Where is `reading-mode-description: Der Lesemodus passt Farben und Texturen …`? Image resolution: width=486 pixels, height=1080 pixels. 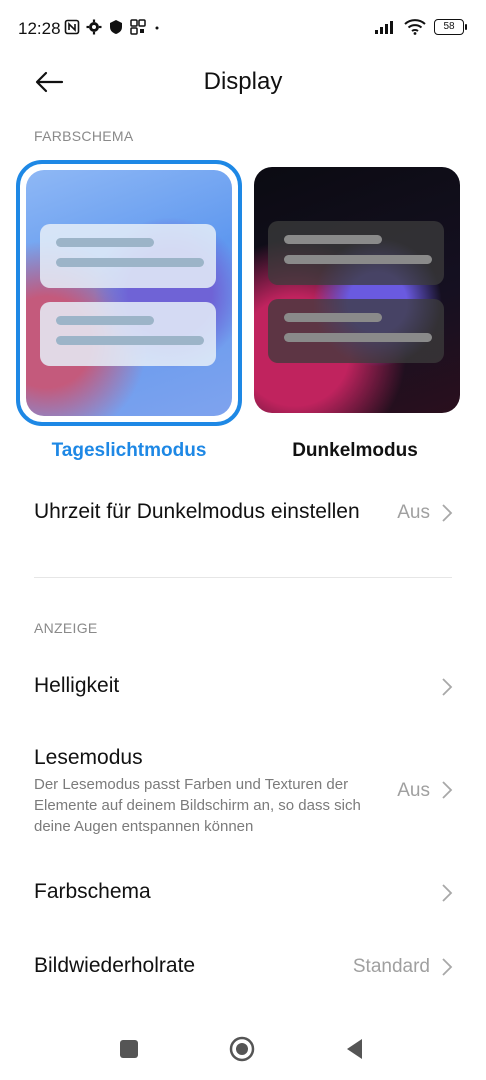
reading-mode-description: Der Lesemodus passt Farben und Texturen … is located at coordinates (197, 805).